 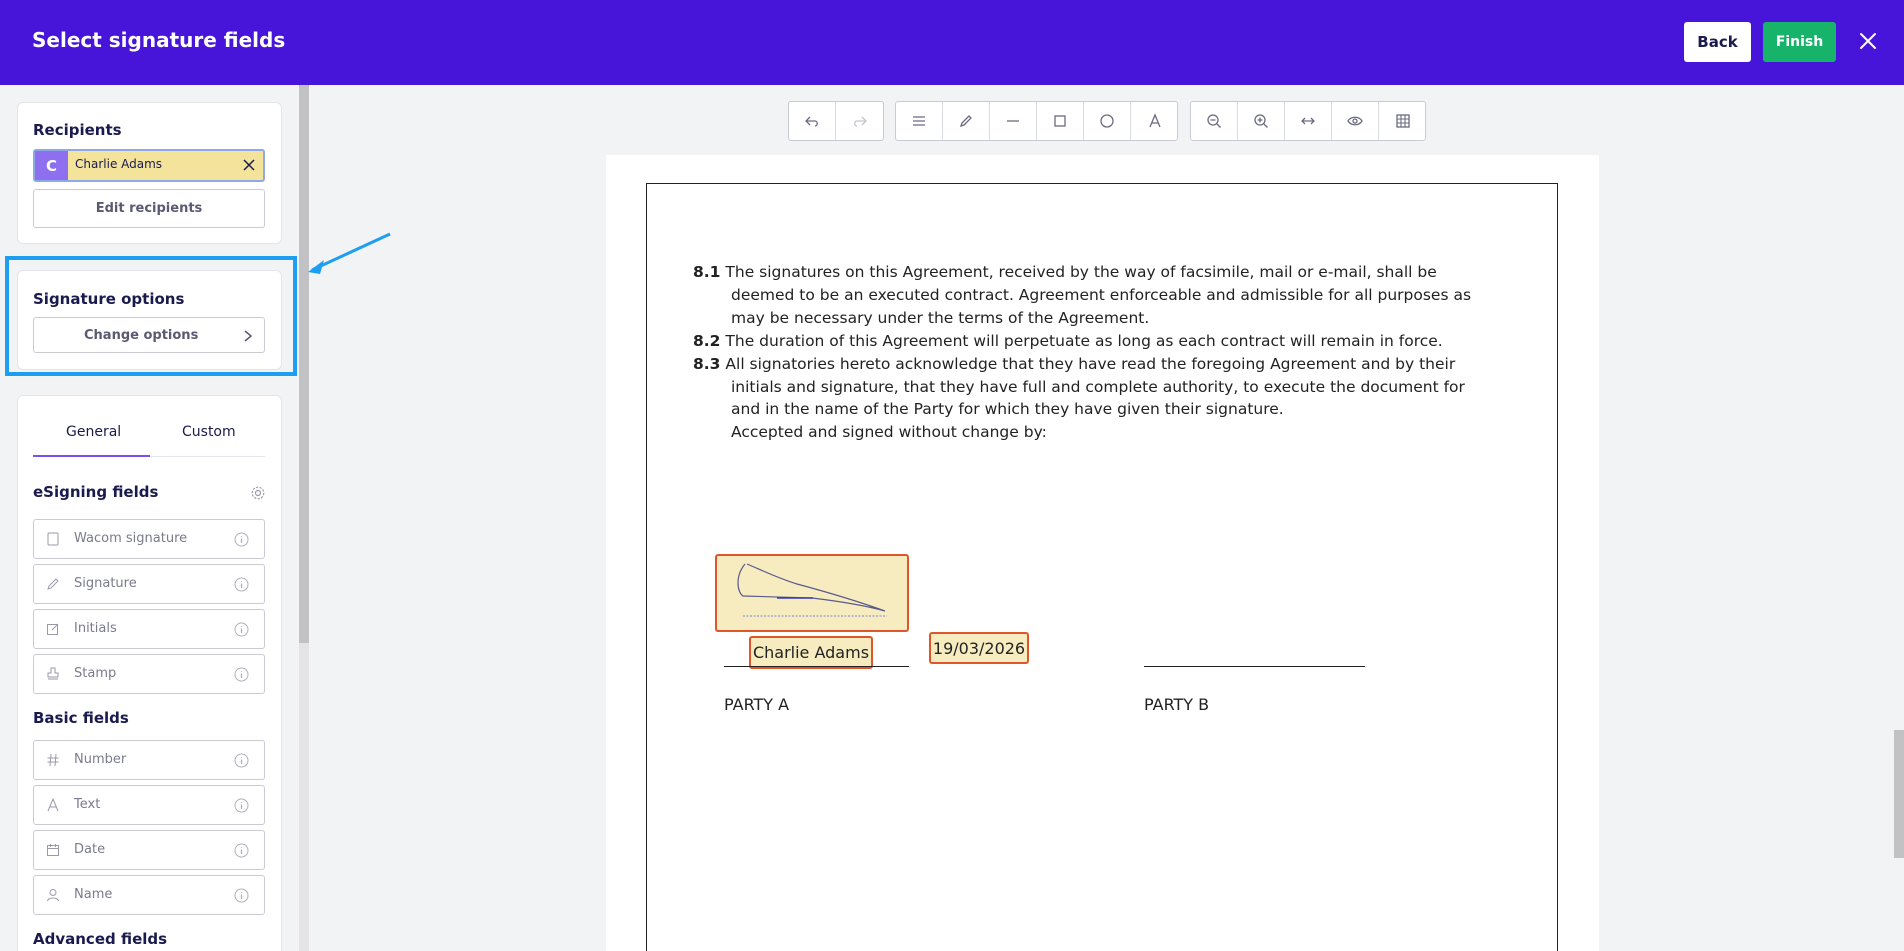 What do you see at coordinates (96, 492) in the screenshot?
I see `esigning-fields-title: eSigning fields` at bounding box center [96, 492].